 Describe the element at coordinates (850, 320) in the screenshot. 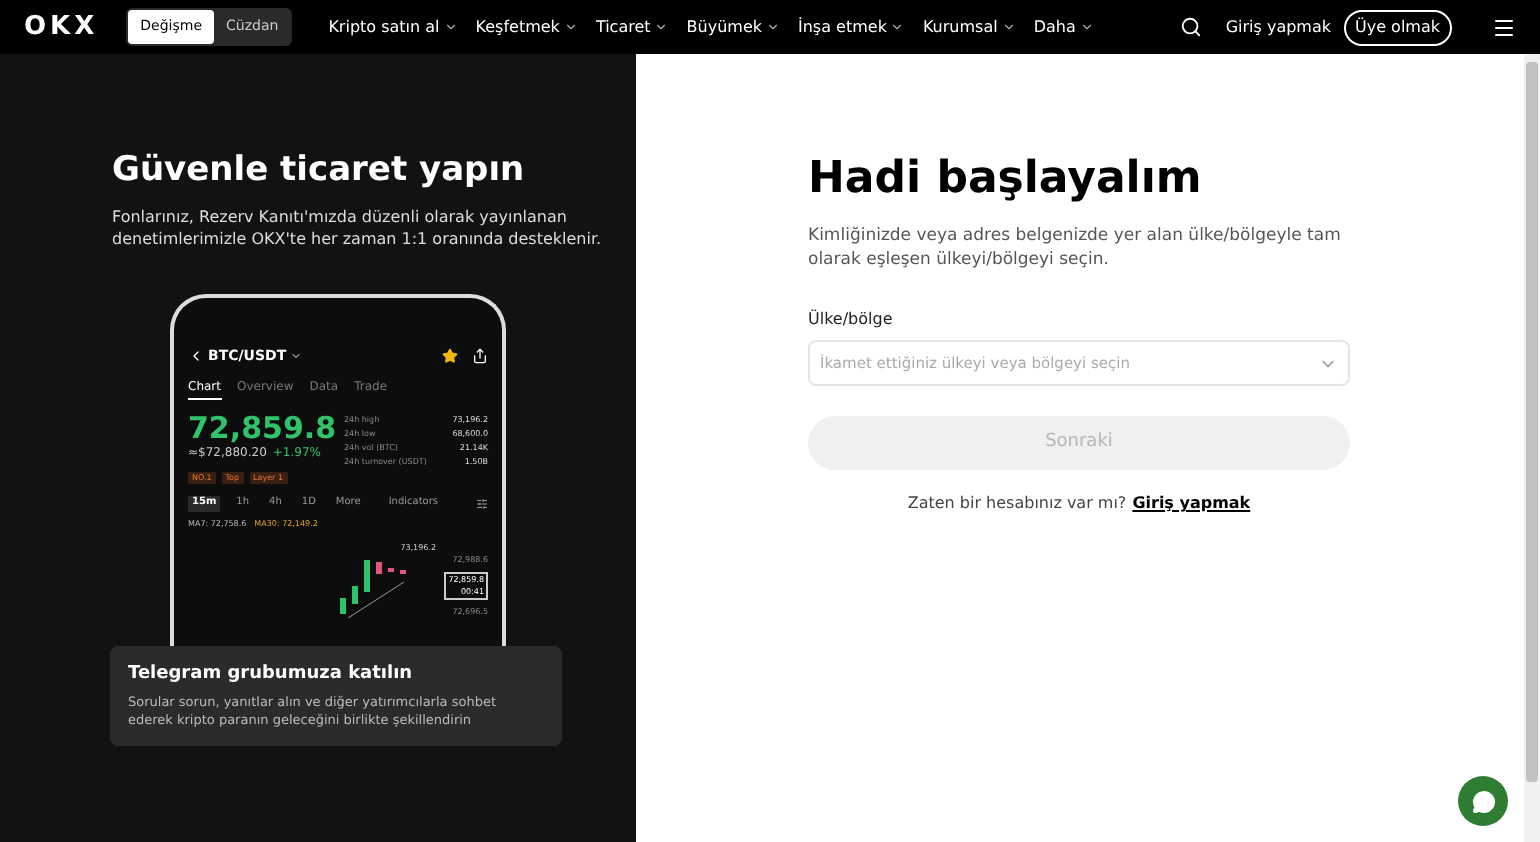

I see `field-label: Ülke/bölge` at that location.